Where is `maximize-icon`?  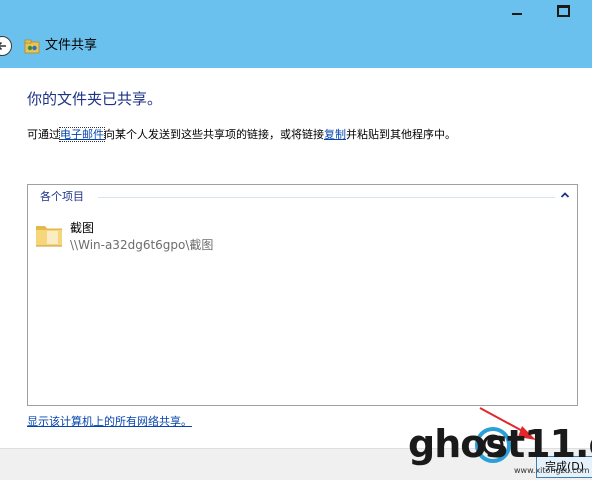
maximize-icon is located at coordinates (563, 11).